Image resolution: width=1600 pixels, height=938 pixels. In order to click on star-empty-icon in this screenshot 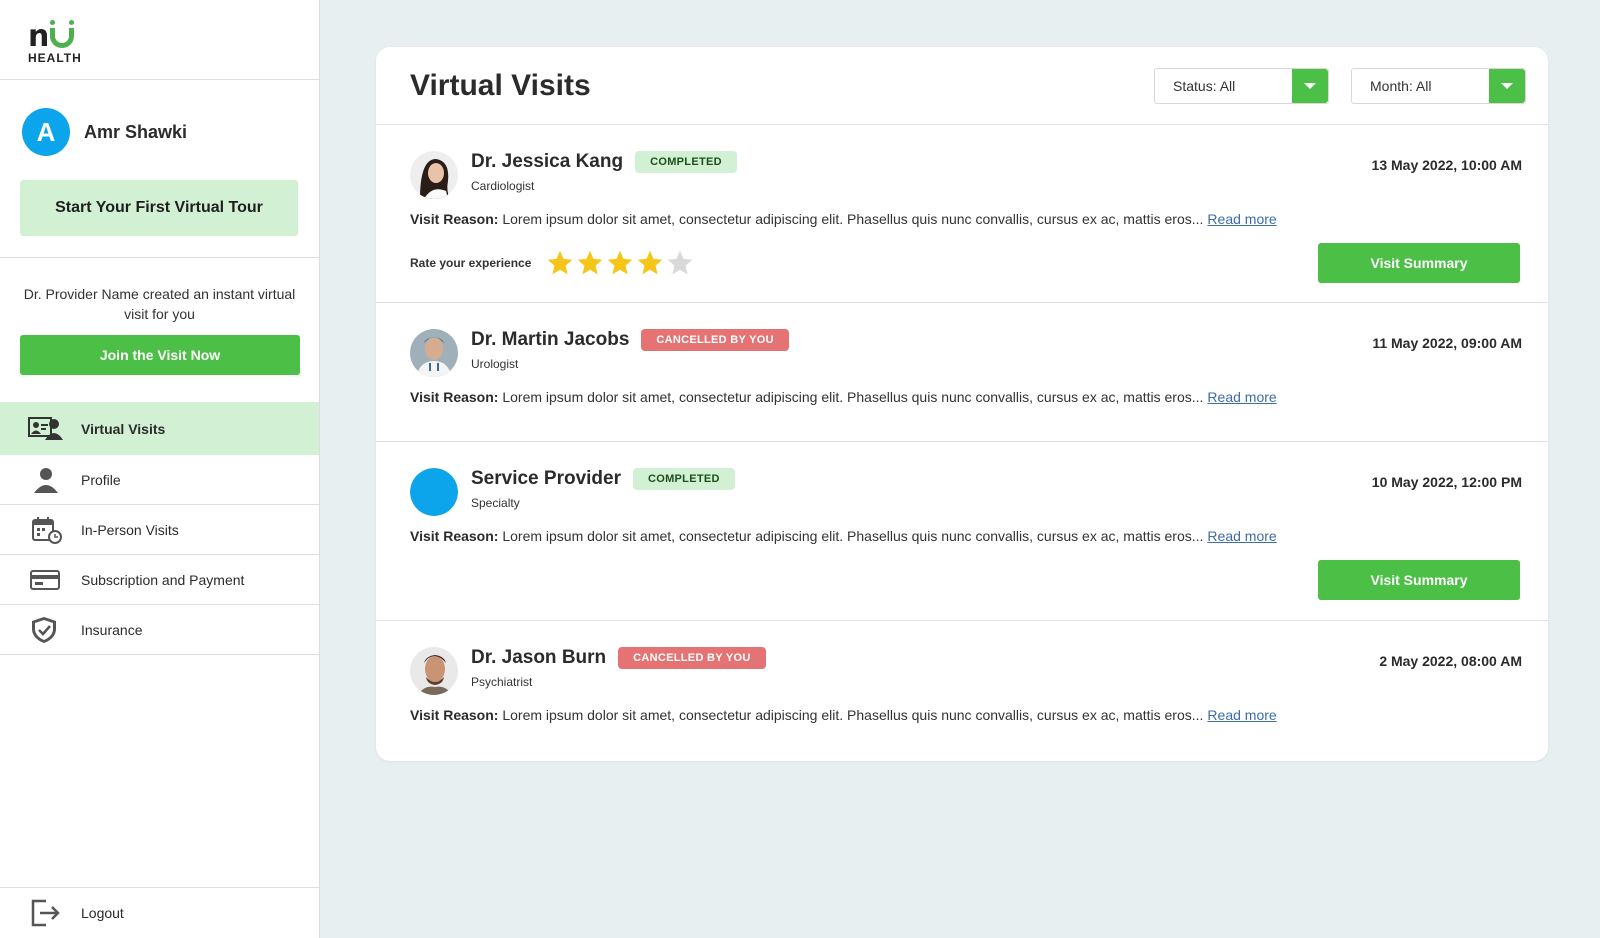, I will do `click(680, 263)`.